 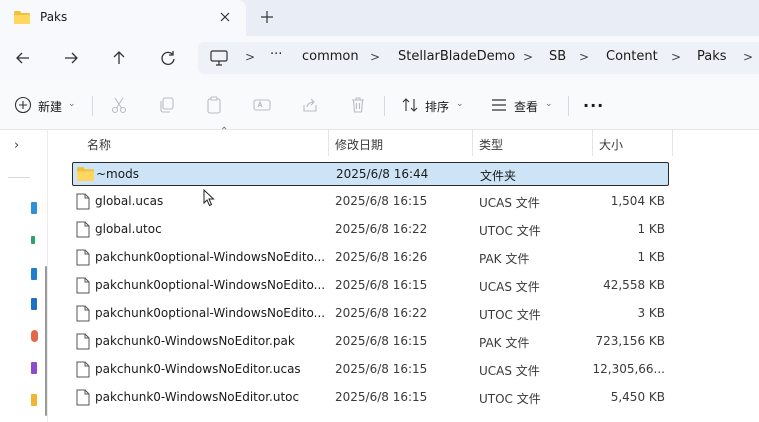 I want to click on file-size: 723,156 KB, so click(x=630, y=341).